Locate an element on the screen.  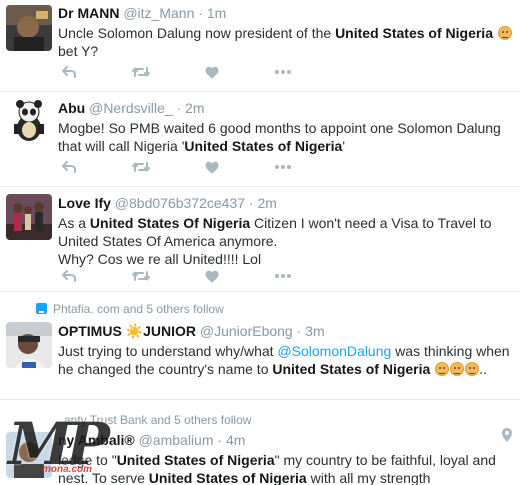
tweet-author-name: Abu is located at coordinates (71, 108).